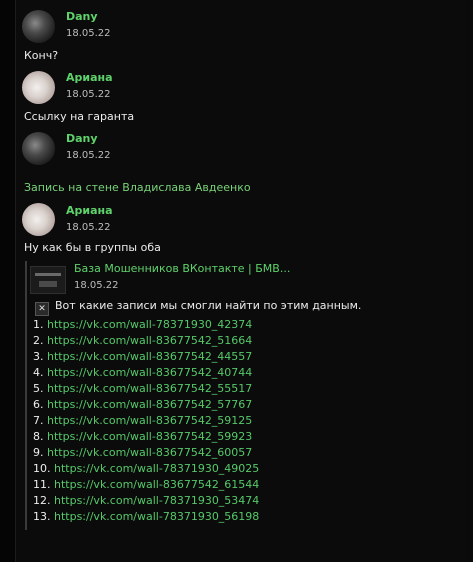 The image size is (473, 562). I want to click on wall-link: https://vk.com/wall-83677542_57767, so click(149, 404).